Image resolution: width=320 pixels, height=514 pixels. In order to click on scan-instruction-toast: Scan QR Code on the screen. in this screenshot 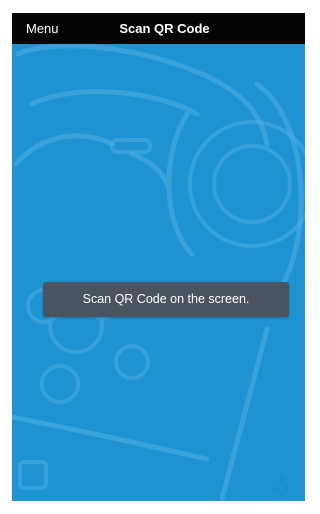, I will do `click(166, 299)`.